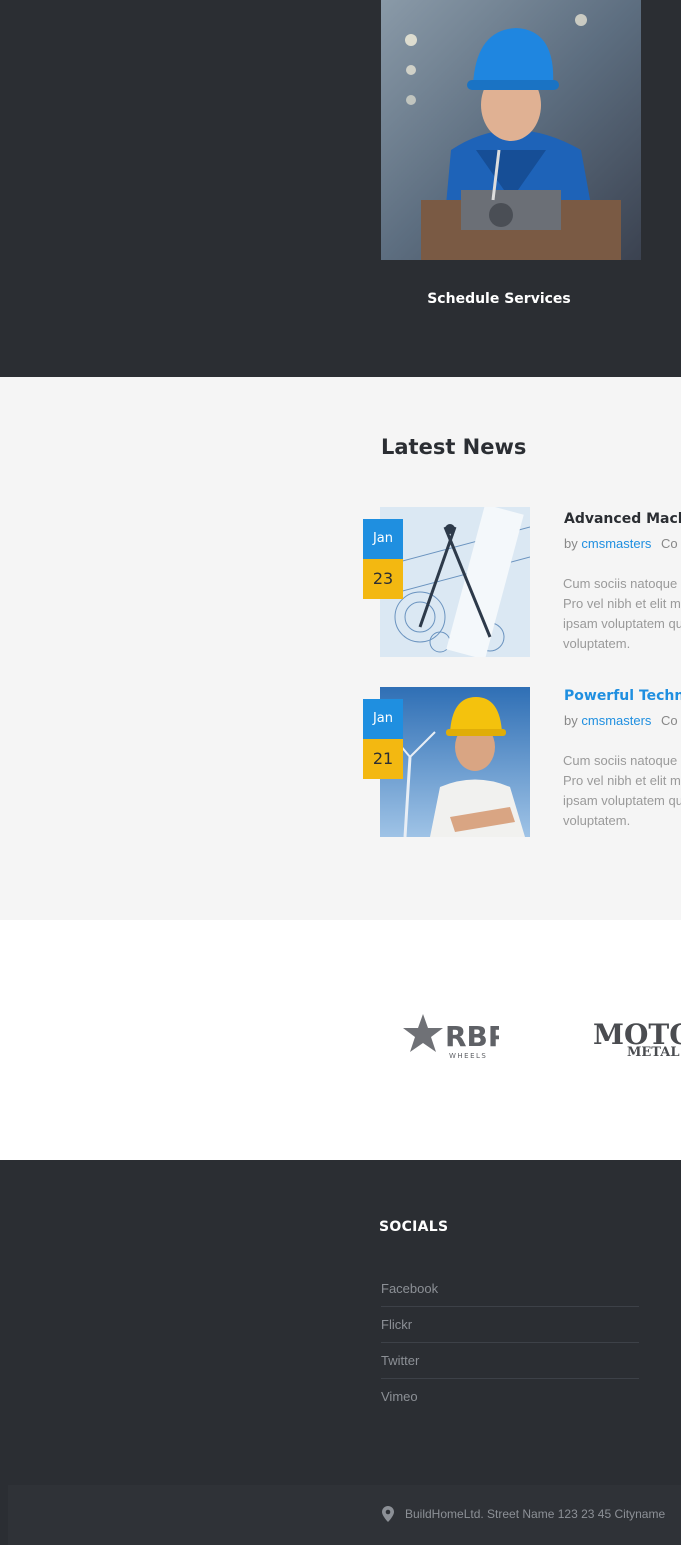  What do you see at coordinates (468, 1056) in the screenshot?
I see `partner-logo-sub: WHEELS` at bounding box center [468, 1056].